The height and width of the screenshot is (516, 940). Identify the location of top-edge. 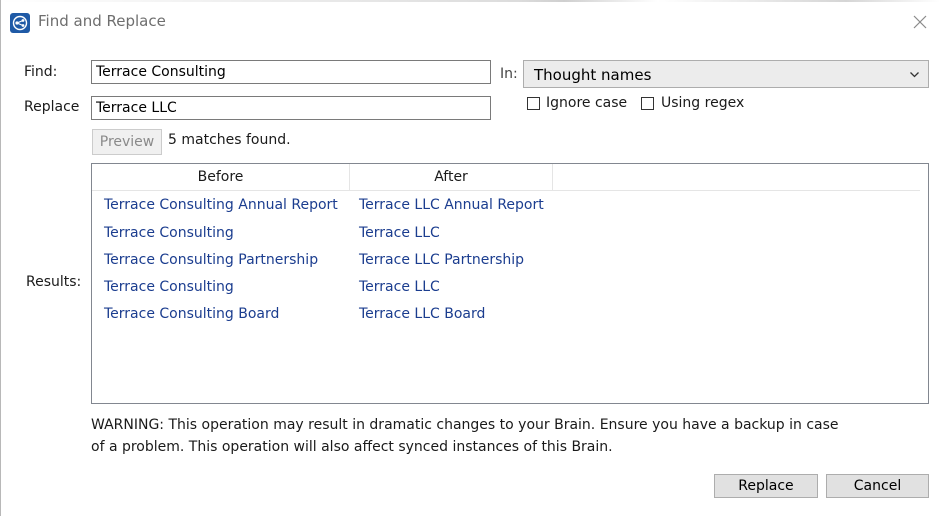
(470, 1).